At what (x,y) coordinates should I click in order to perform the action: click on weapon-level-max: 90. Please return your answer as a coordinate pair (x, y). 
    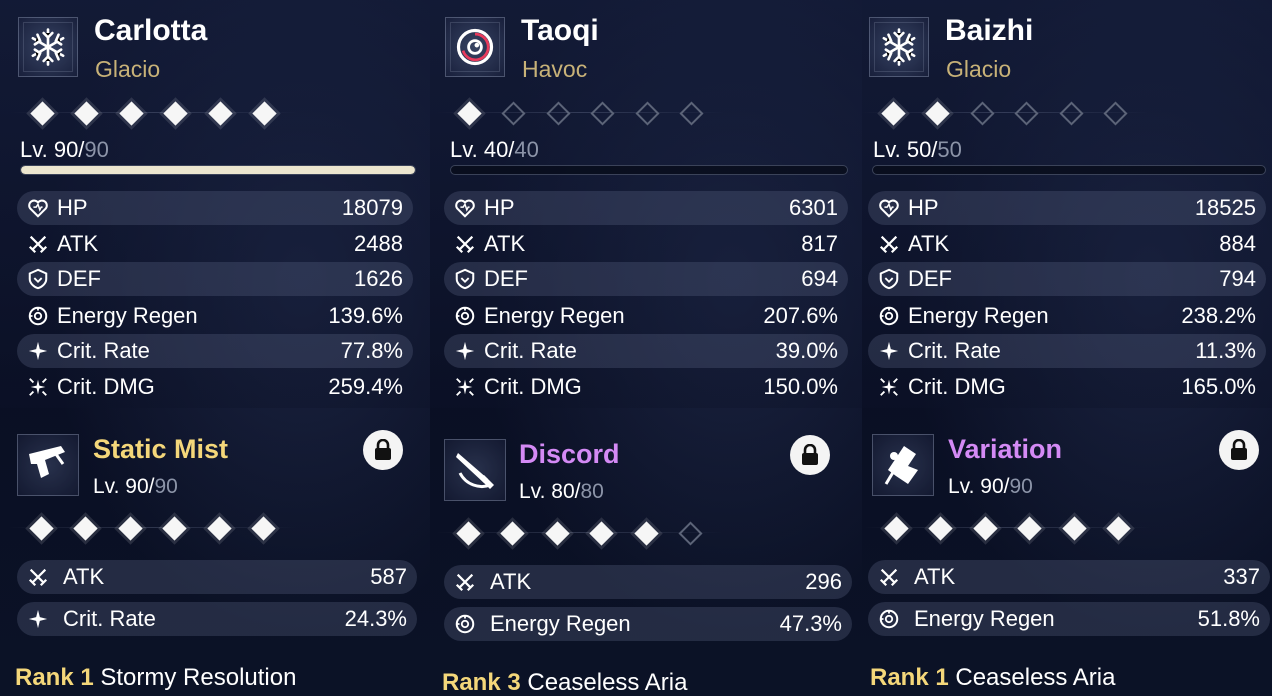
    Looking at the image, I should click on (1021, 486).